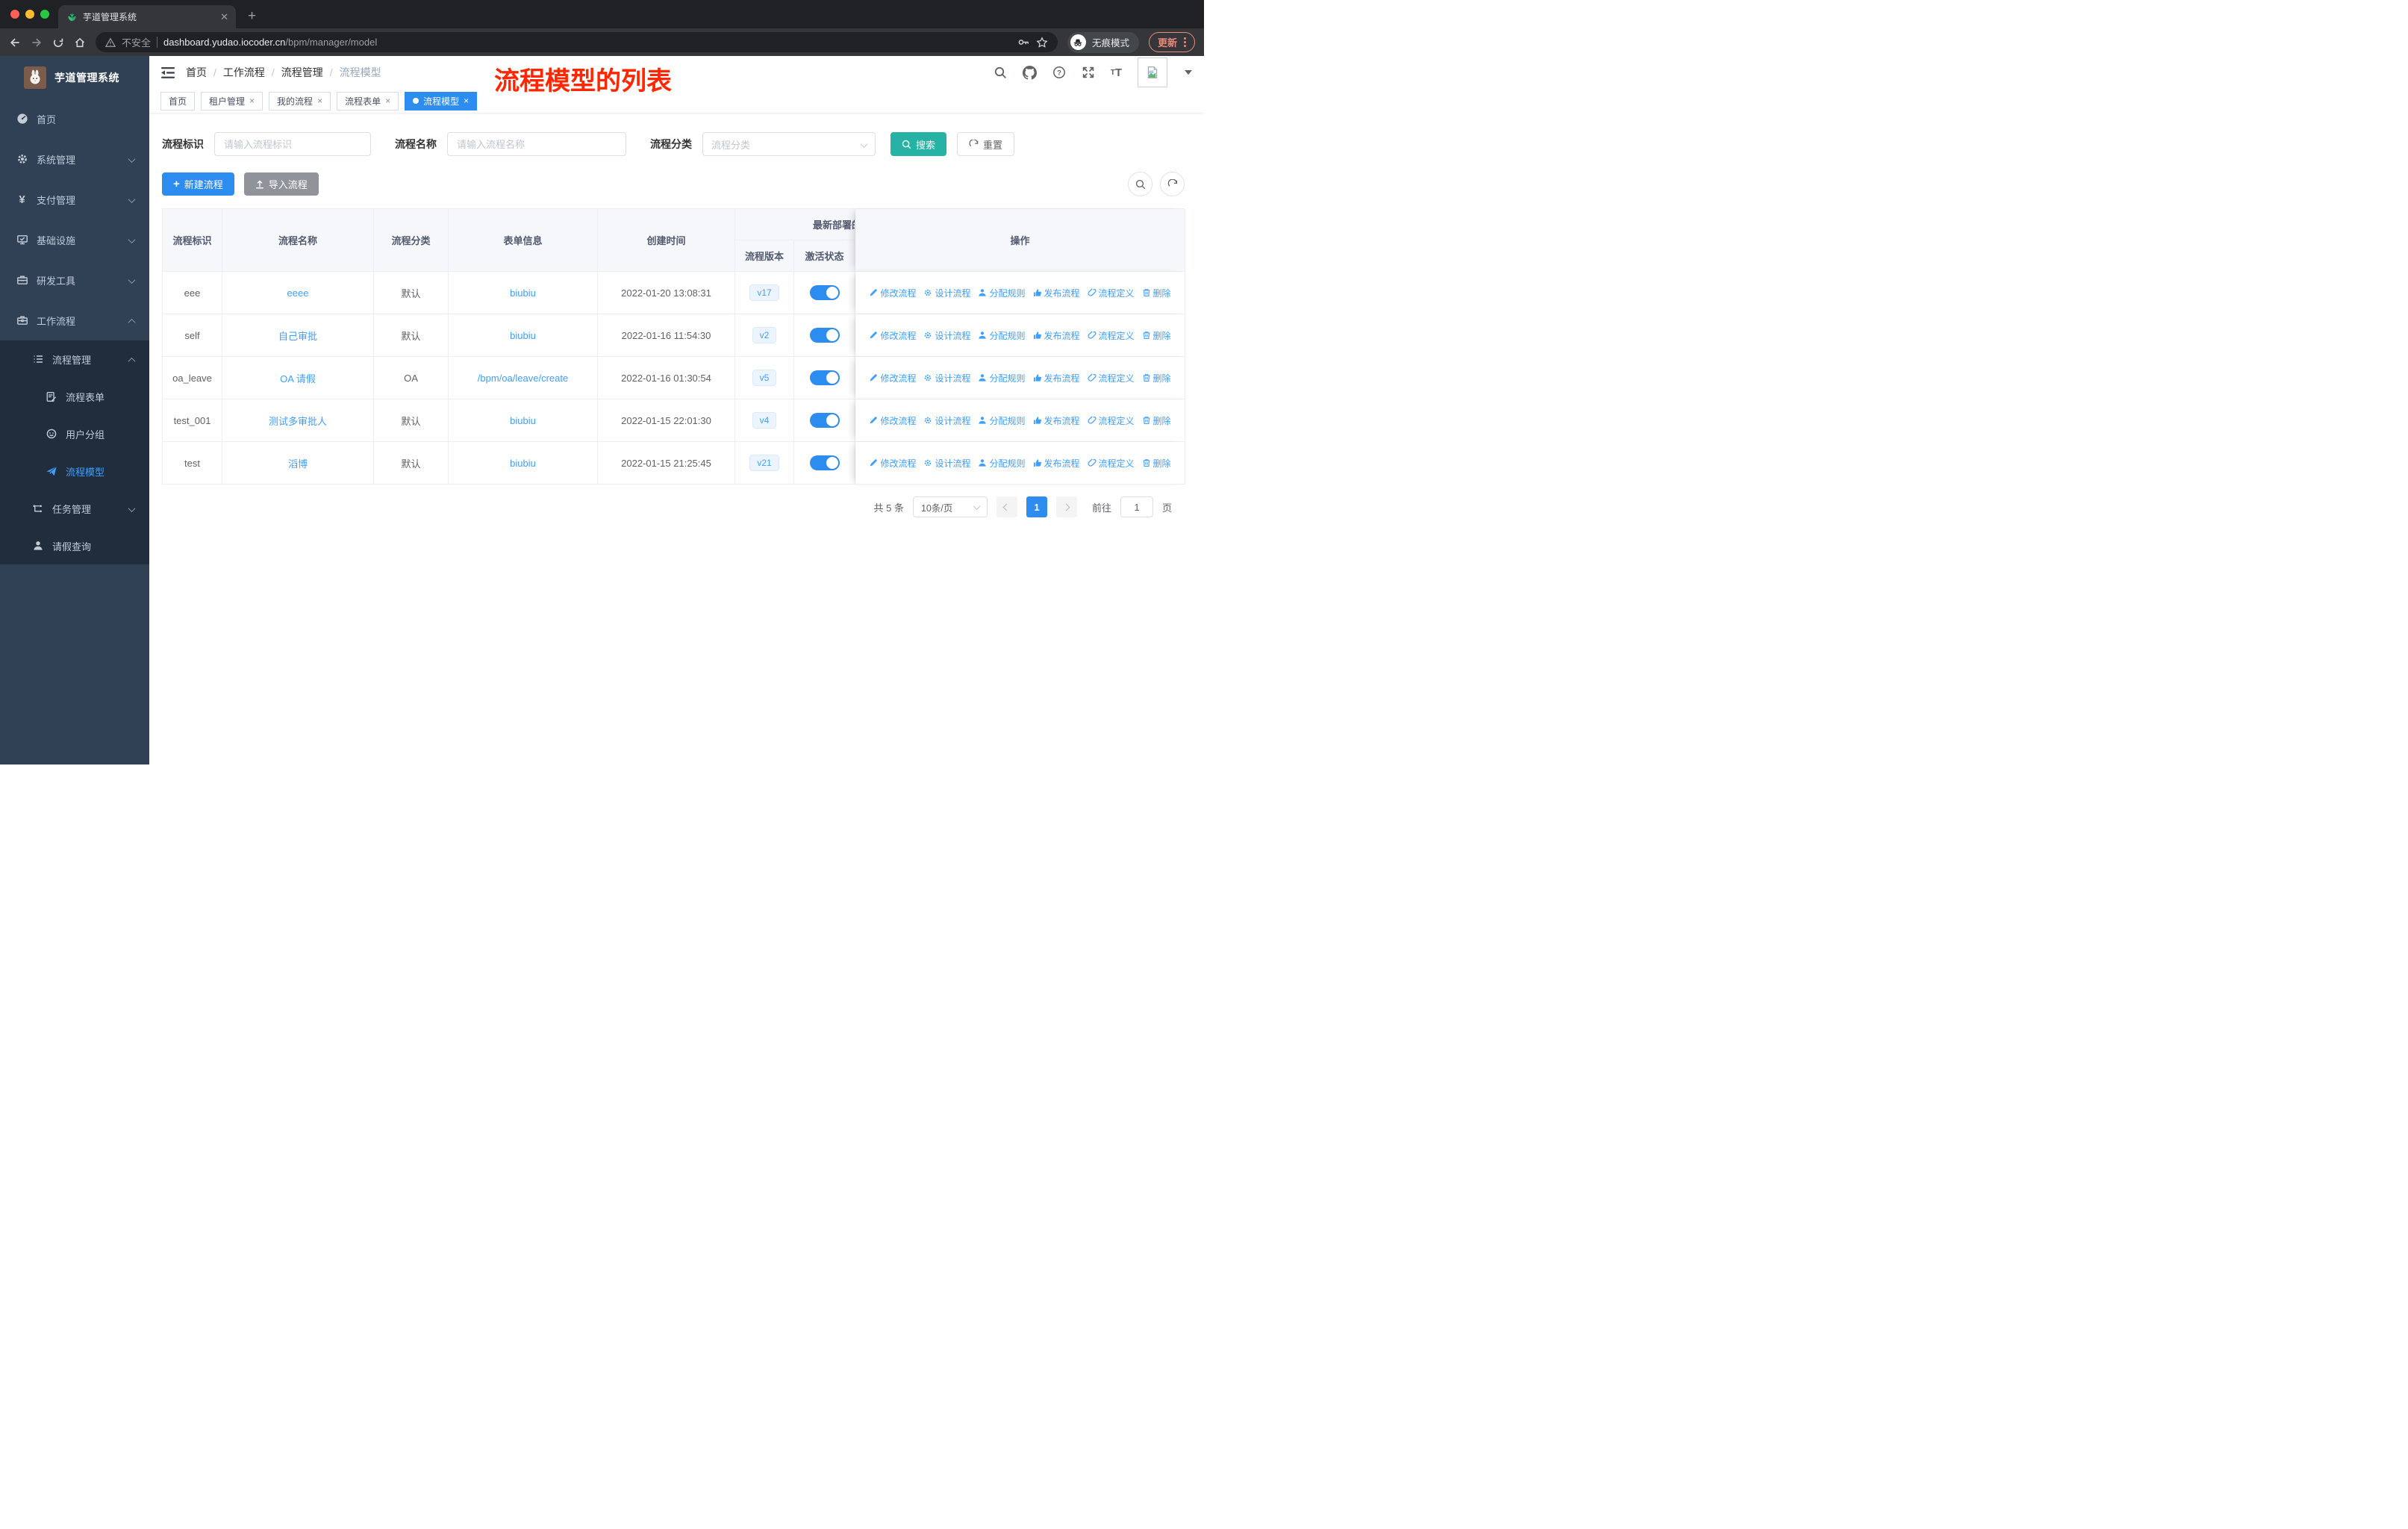 Image resolution: width=2408 pixels, height=1529 pixels. Describe the element at coordinates (292, 144) in the screenshot. I see `process-id-input` at that location.